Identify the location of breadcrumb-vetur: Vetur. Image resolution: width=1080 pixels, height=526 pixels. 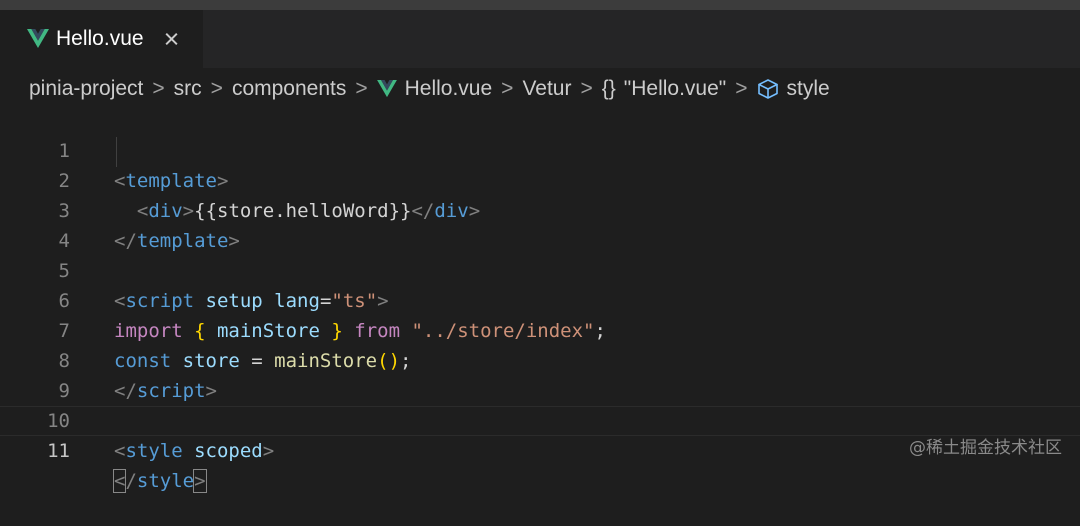
(546, 89).